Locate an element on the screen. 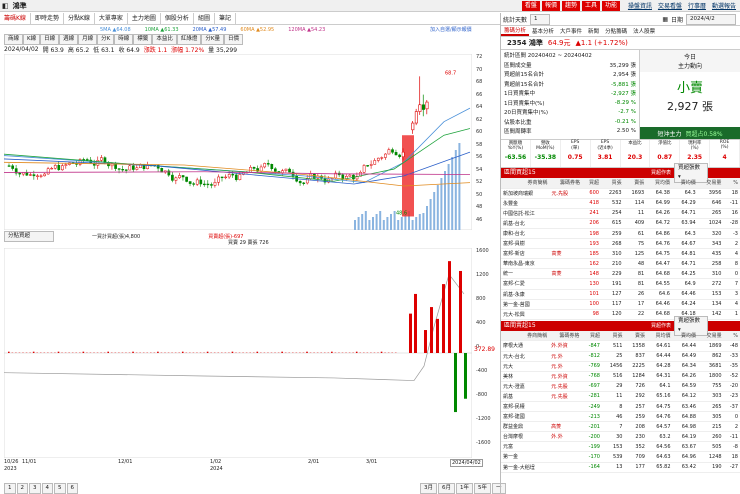 The image size is (740, 494). page-4: 4 is located at coordinates (47, 488).